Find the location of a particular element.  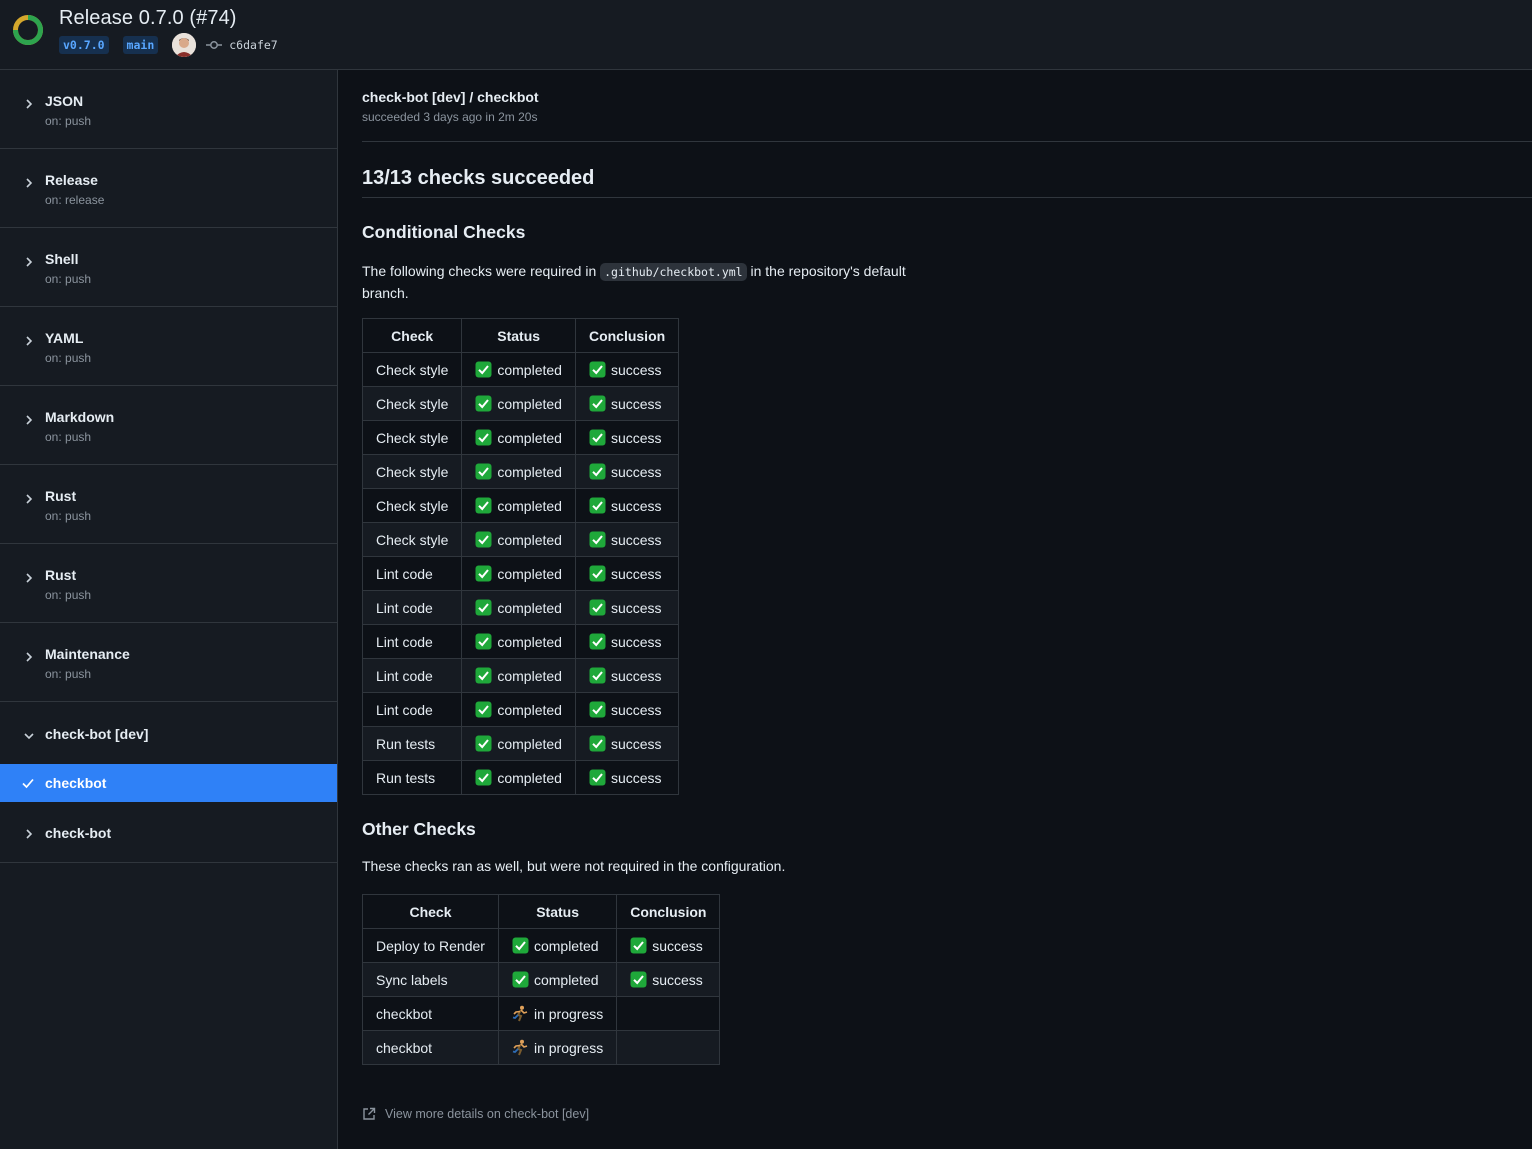

table-row: Run tests completed success is located at coordinates (520, 743).